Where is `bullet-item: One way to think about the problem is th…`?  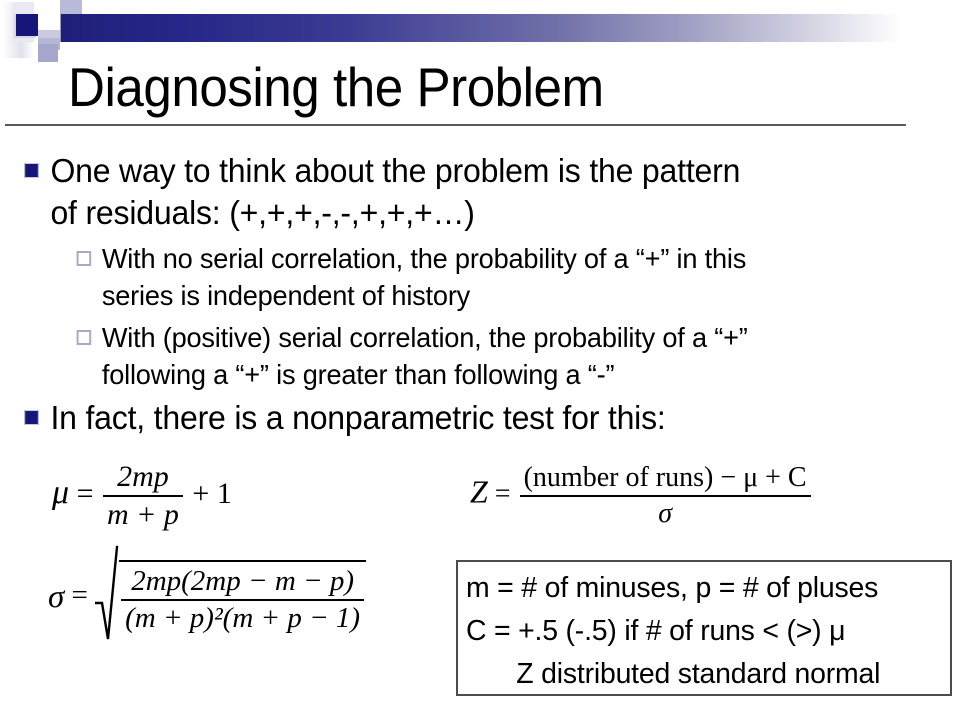
bullet-item: One way to think about the problem is th… is located at coordinates (465, 192).